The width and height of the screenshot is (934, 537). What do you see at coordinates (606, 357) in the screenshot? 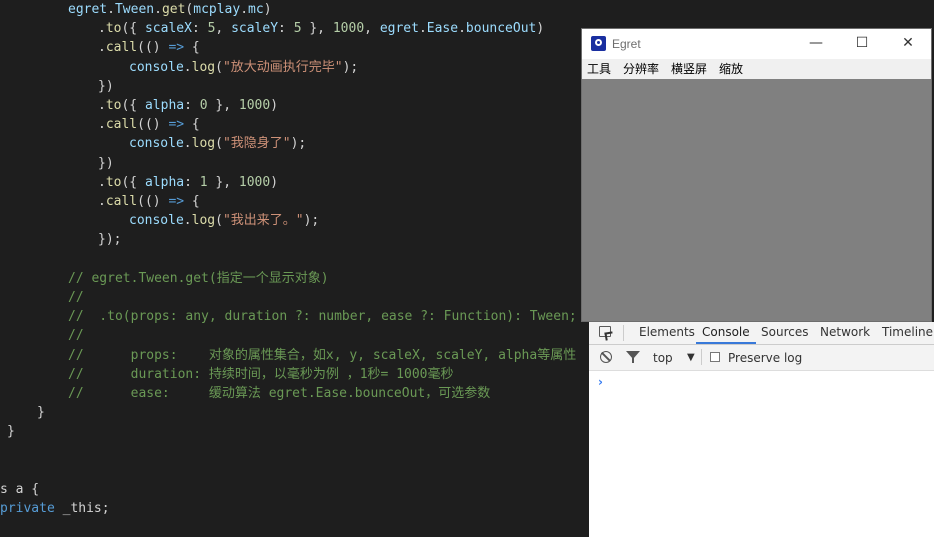
I see `clear-console-icon` at bounding box center [606, 357].